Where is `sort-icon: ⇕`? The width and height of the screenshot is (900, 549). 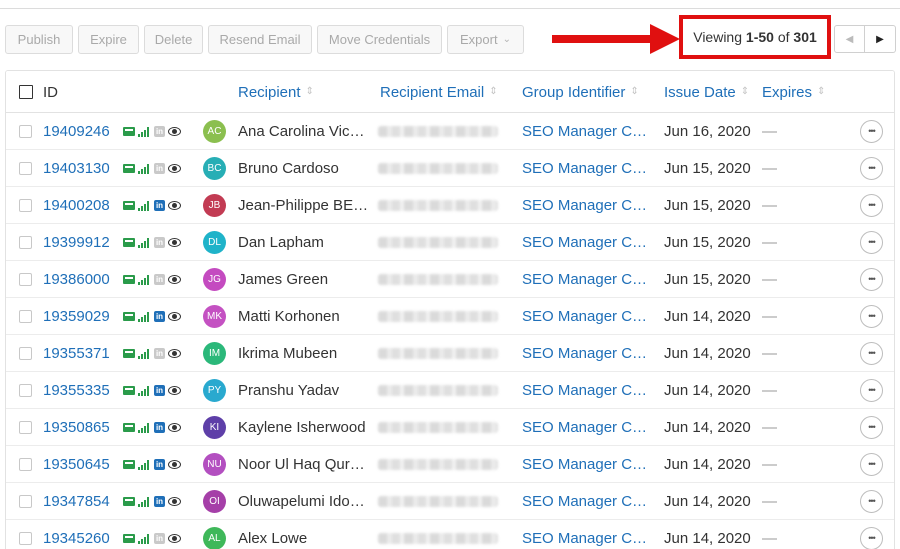
sort-icon: ⇕ is located at coordinates (493, 91).